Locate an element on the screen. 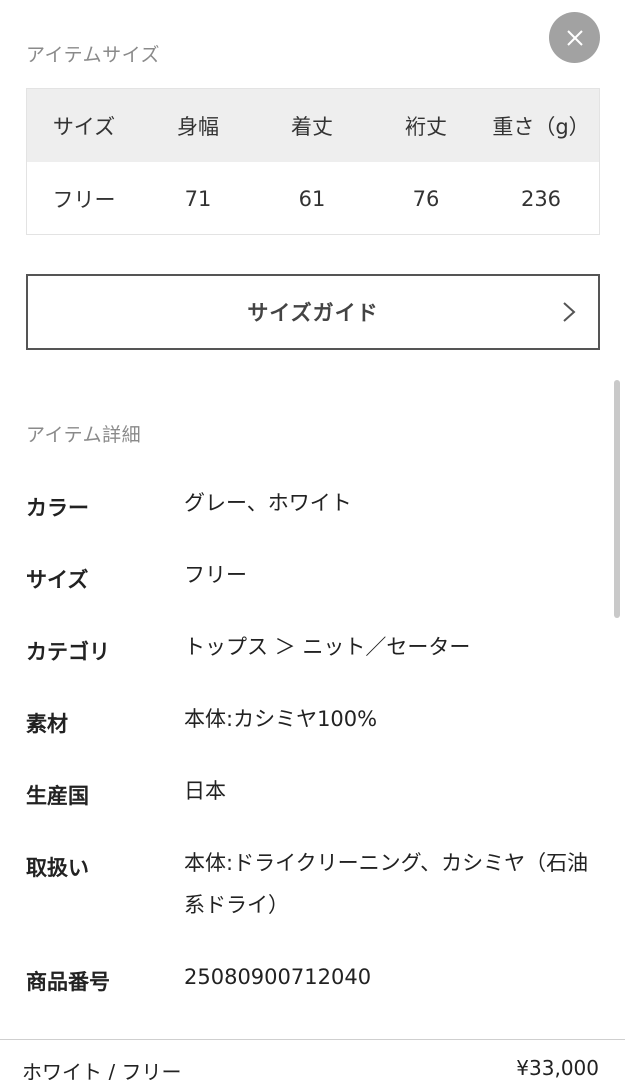 The width and height of the screenshot is (625, 1080). detail-row-product-number: 商品番号 25080900712040 is located at coordinates (316, 981).